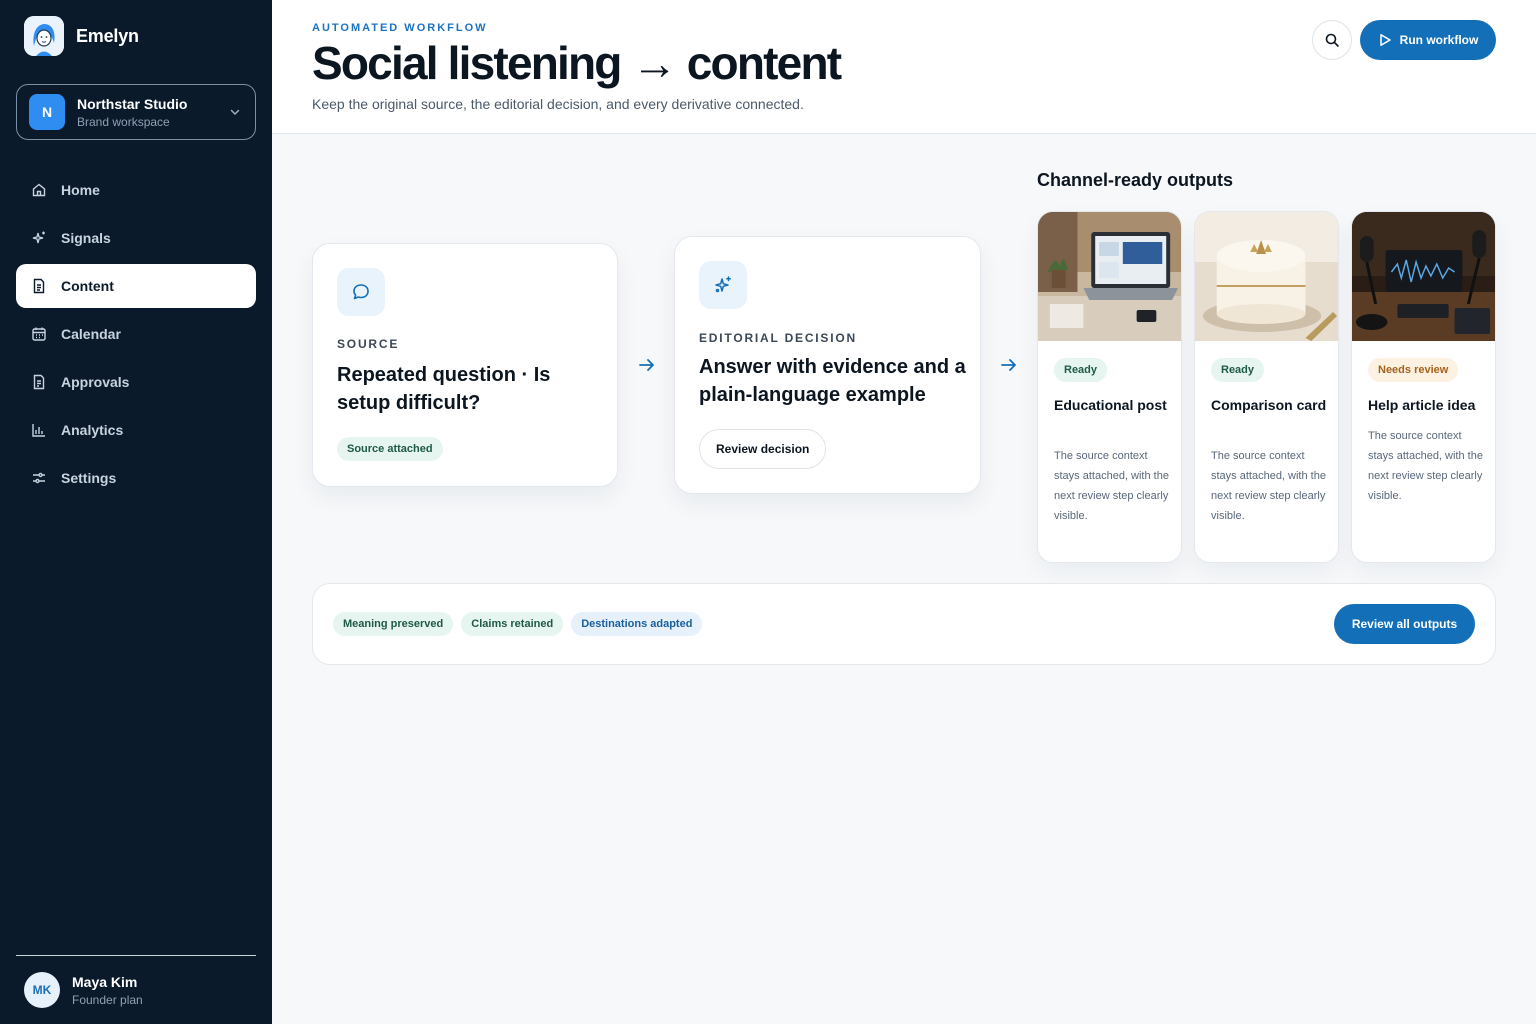 The image size is (1536, 1024). What do you see at coordinates (39, 478) in the screenshot?
I see `sliders-icon` at bounding box center [39, 478].